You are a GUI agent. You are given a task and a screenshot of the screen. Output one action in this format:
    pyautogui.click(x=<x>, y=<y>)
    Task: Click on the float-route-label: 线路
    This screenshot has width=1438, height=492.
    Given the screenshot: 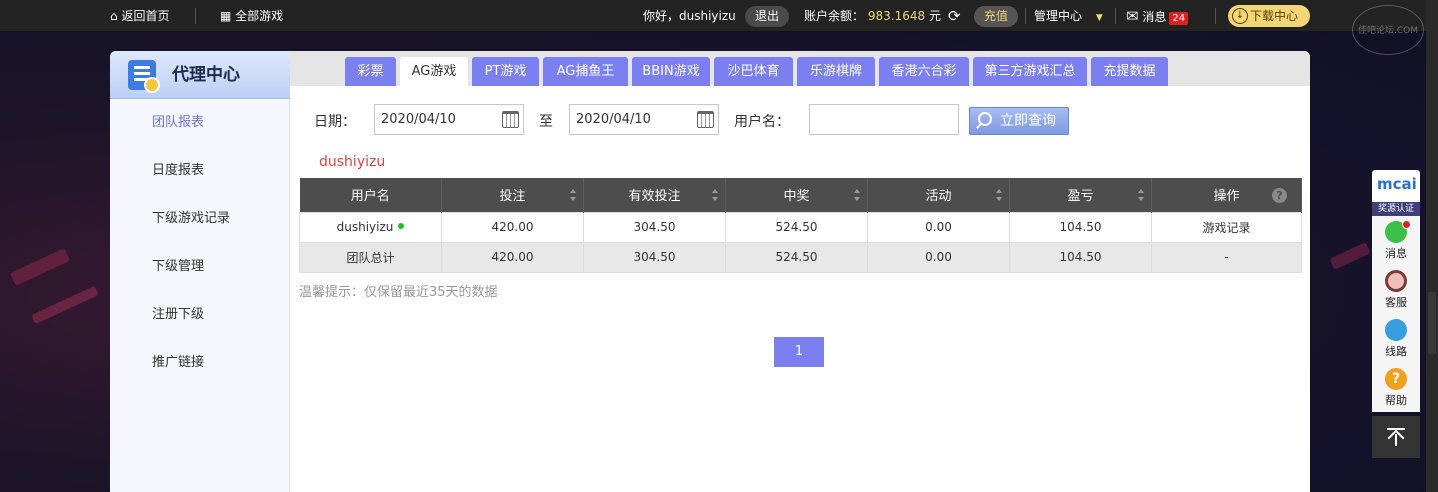 What is the action you would take?
    pyautogui.click(x=1396, y=351)
    